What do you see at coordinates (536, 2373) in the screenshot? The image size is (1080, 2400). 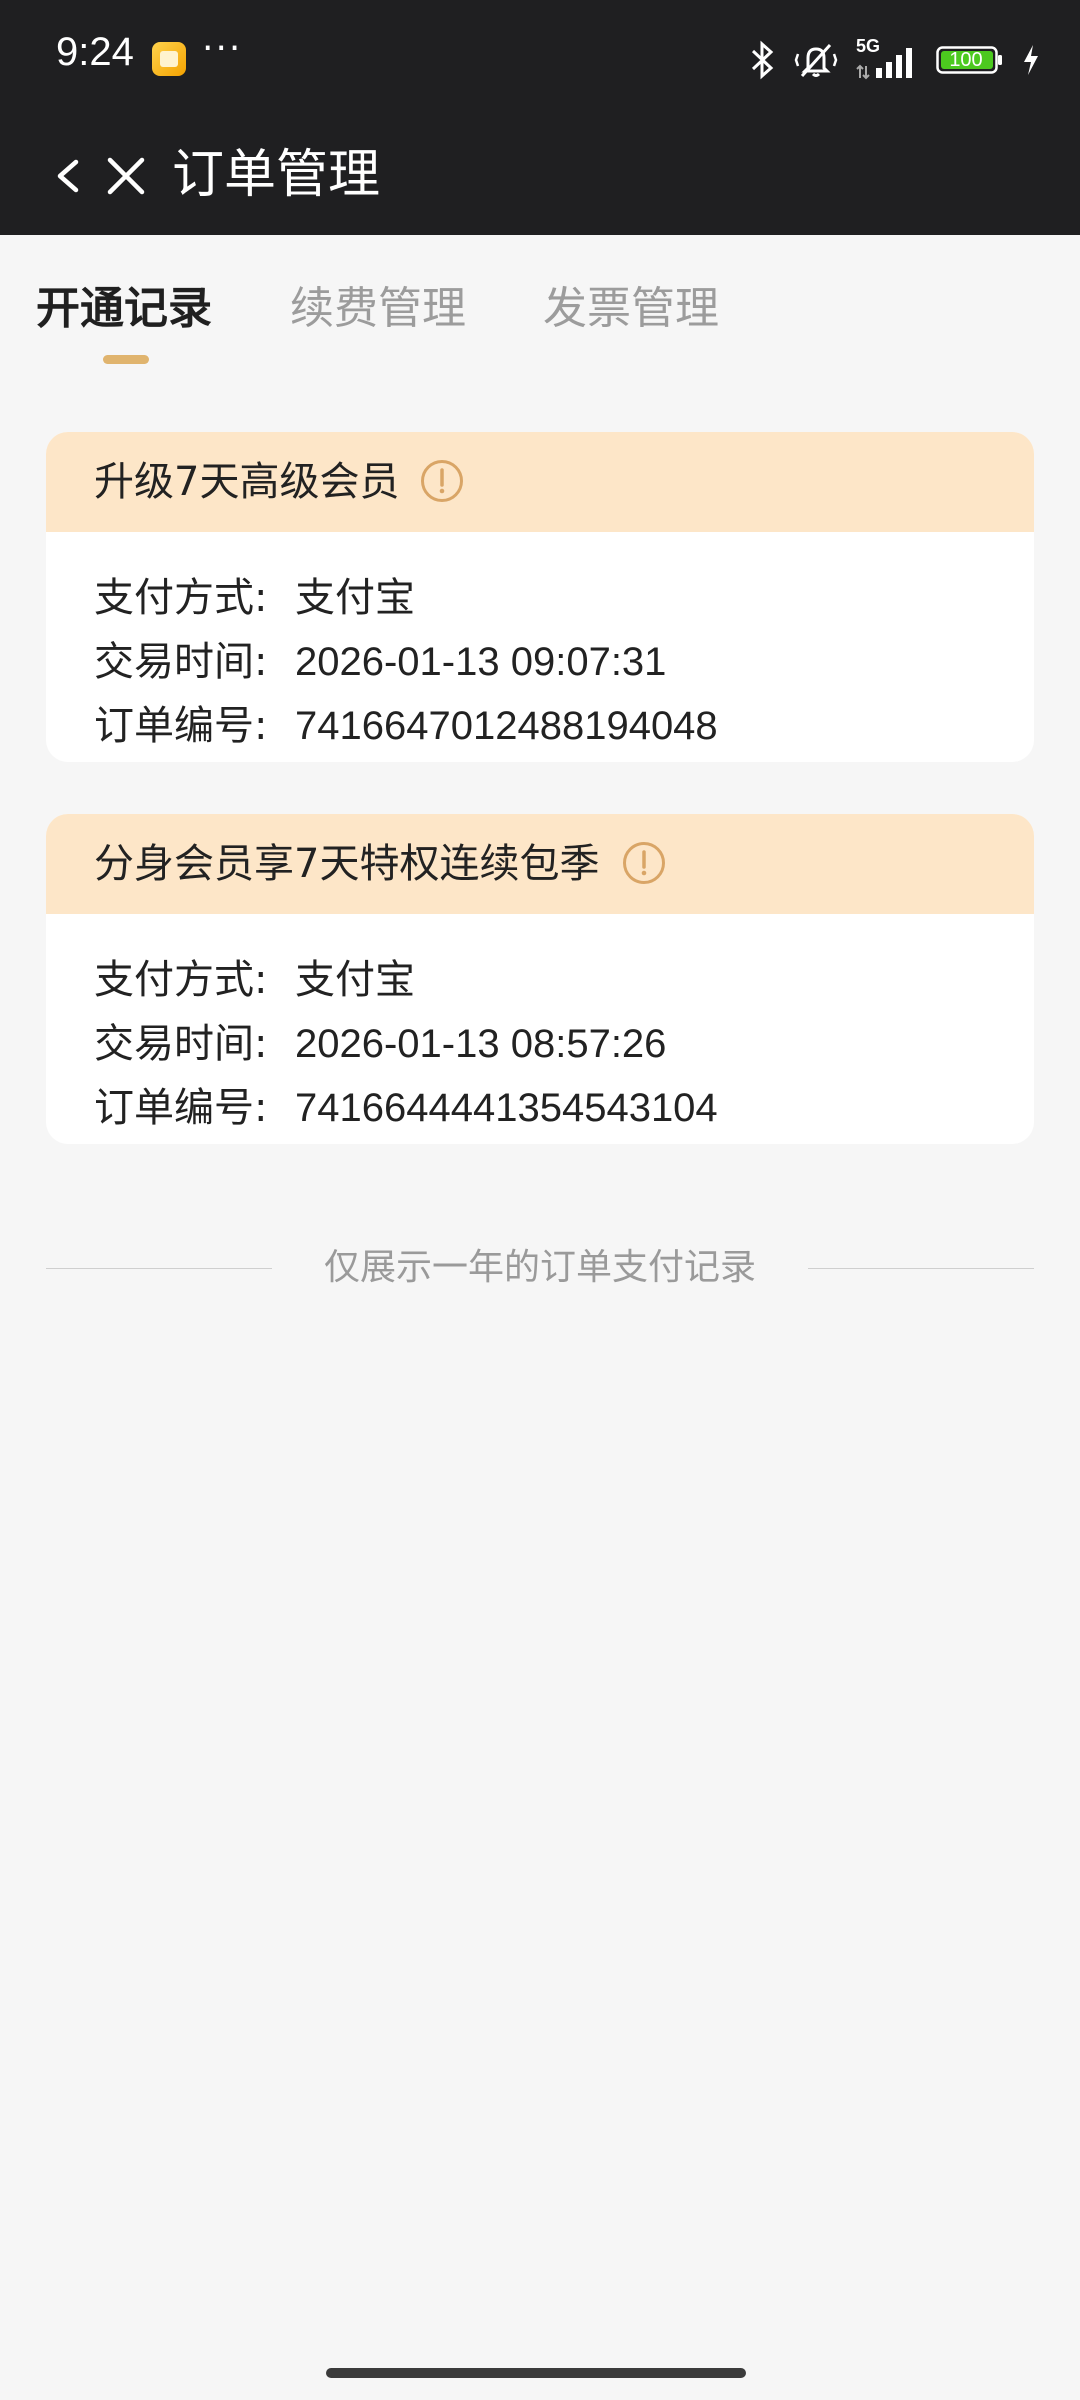 I see `home-indicator` at bounding box center [536, 2373].